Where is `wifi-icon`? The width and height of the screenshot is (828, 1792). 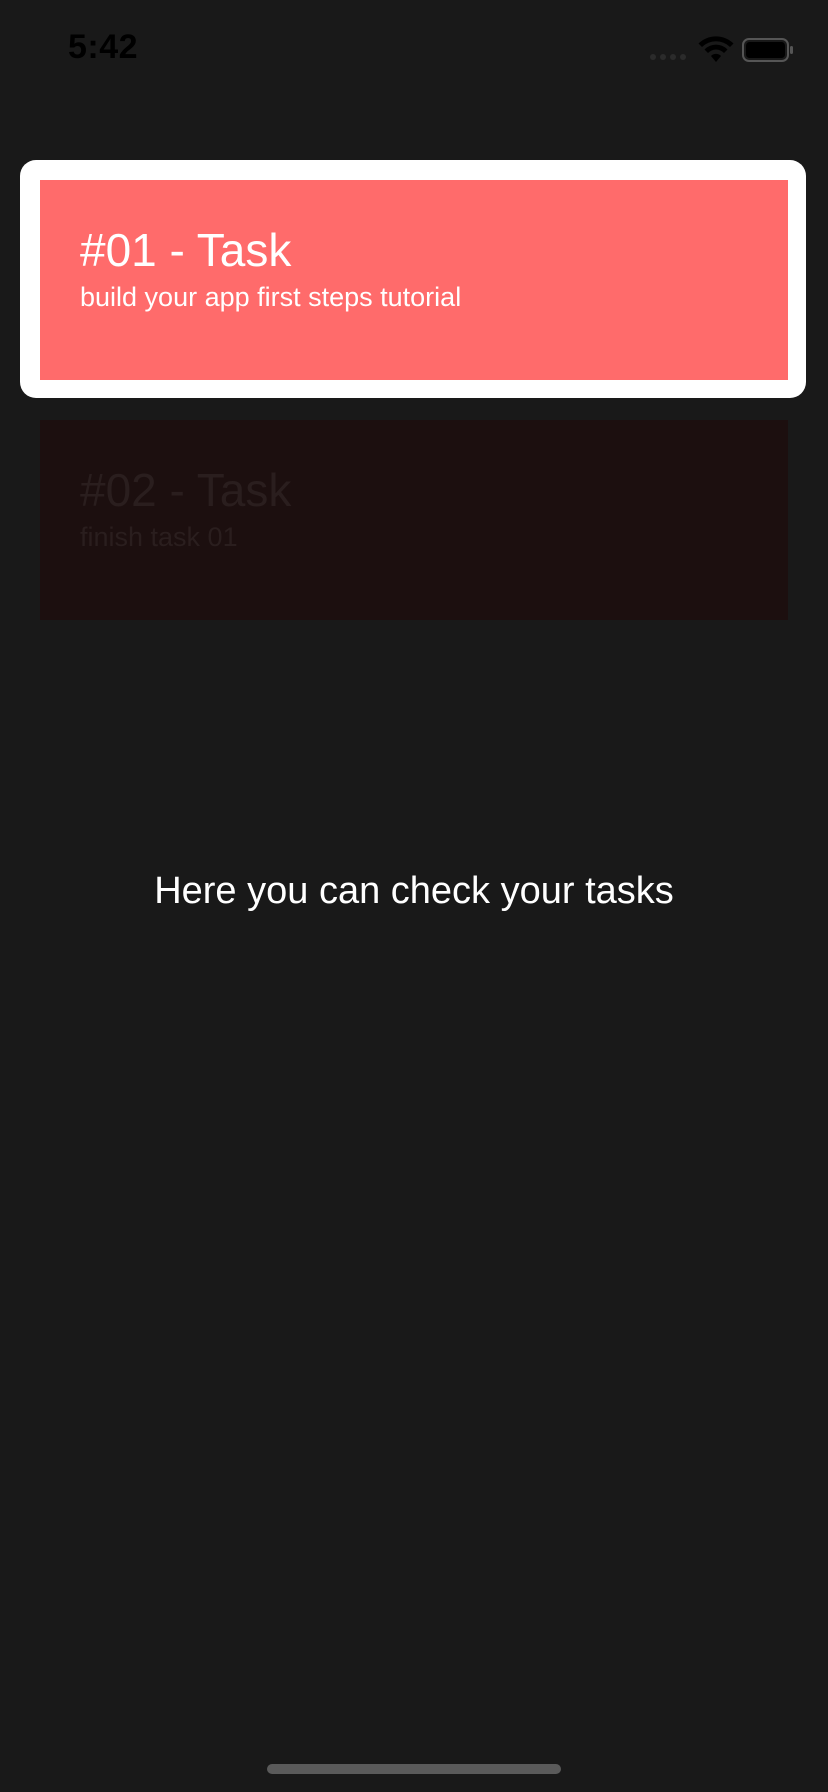 wifi-icon is located at coordinates (716, 49).